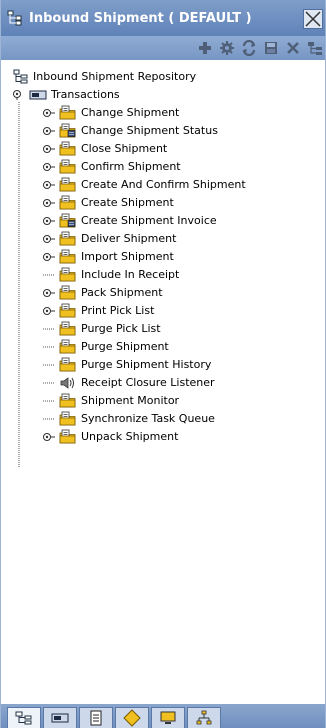 Image resolution: width=326 pixels, height=728 pixels. I want to click on transaction-item: Unpack Shipment, so click(110, 437).